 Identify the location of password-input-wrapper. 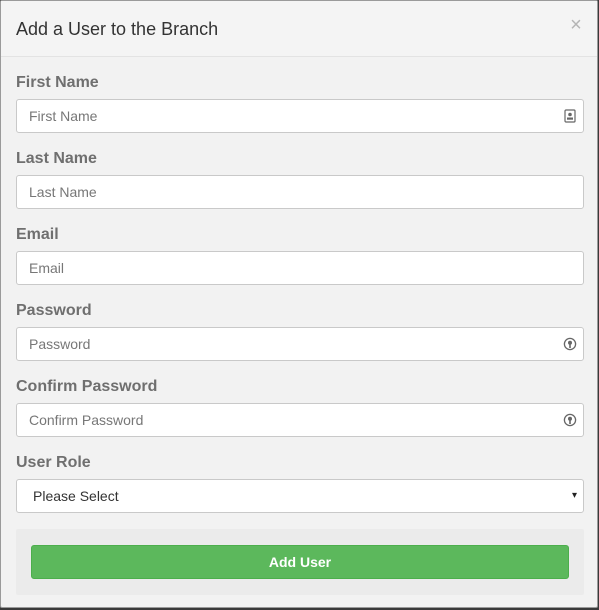
(300, 344).